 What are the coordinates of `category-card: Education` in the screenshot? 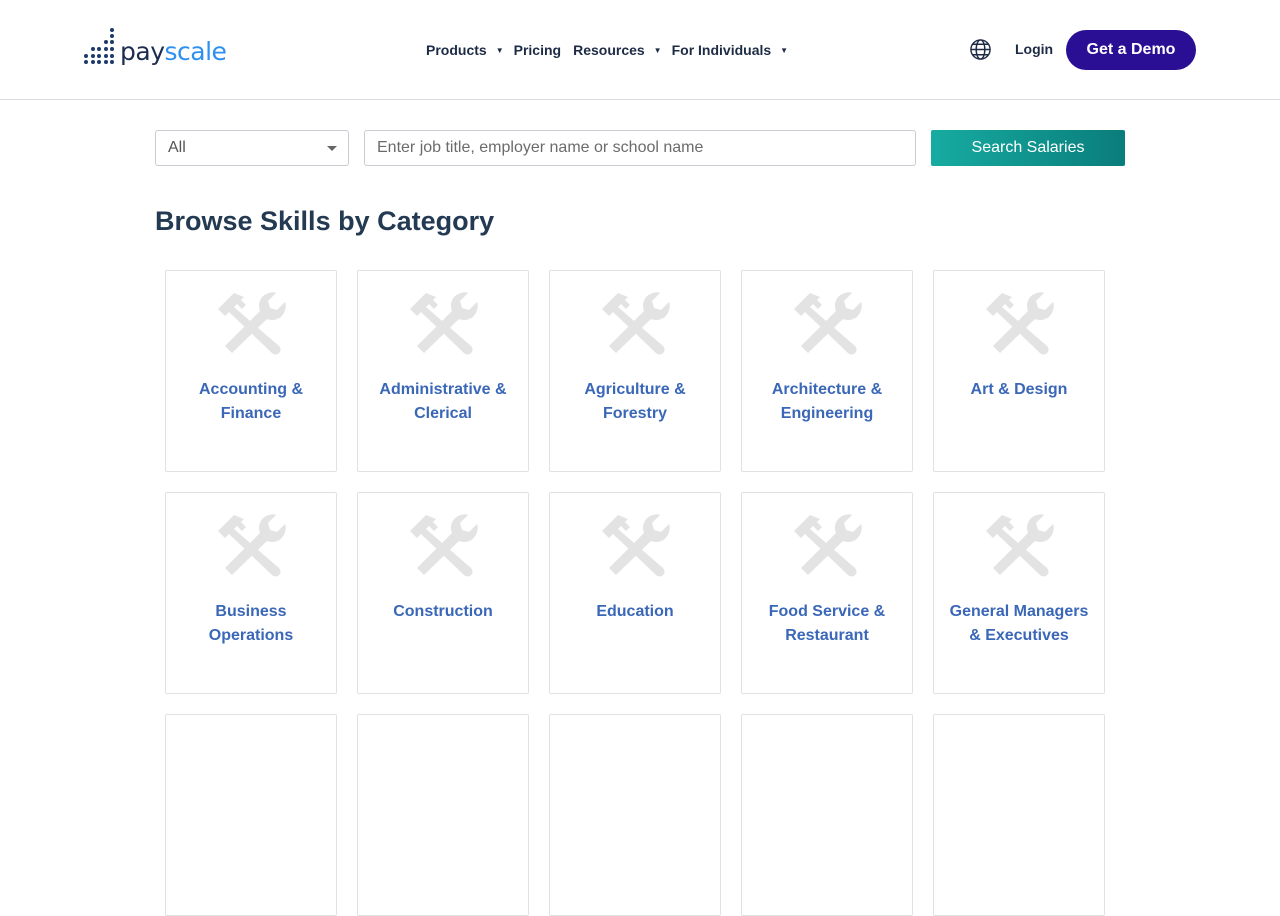 It's located at (635, 593).